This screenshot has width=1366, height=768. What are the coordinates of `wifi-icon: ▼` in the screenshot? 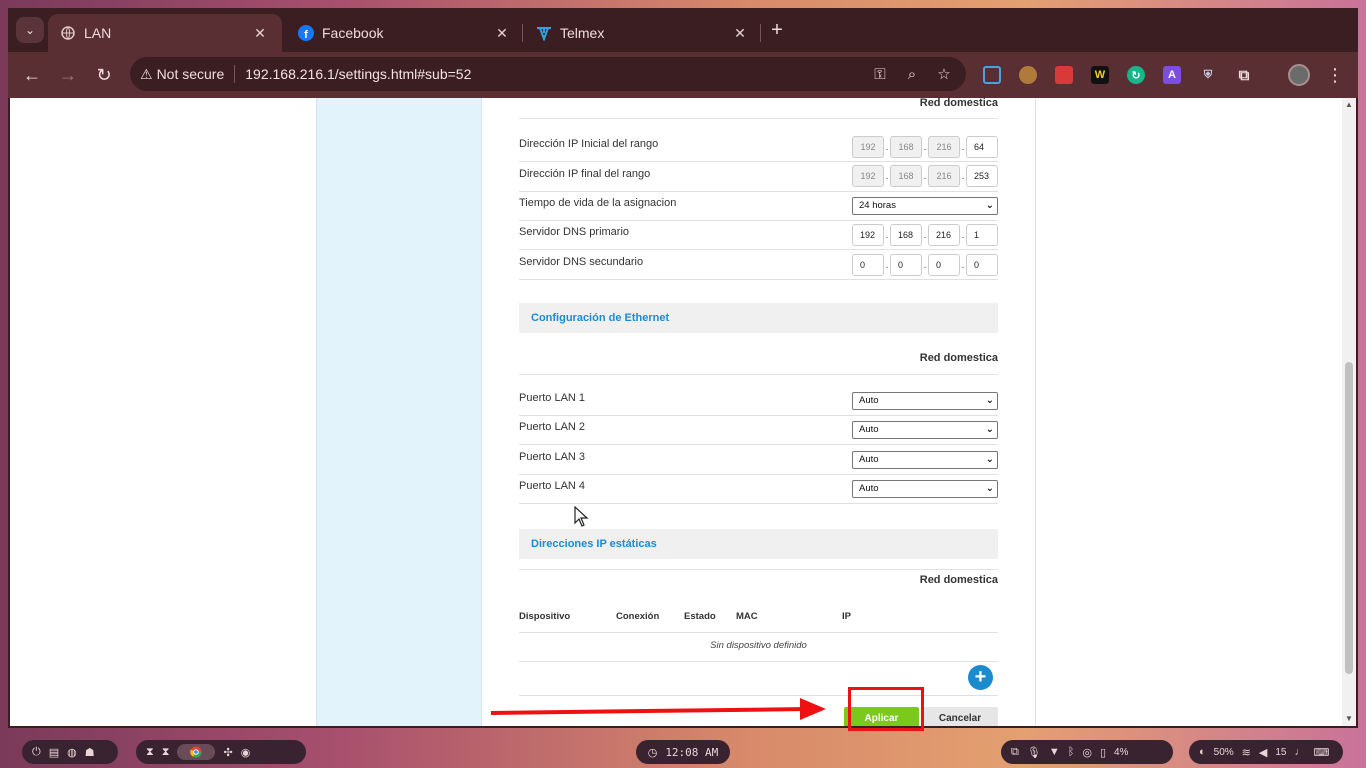 It's located at (1054, 752).